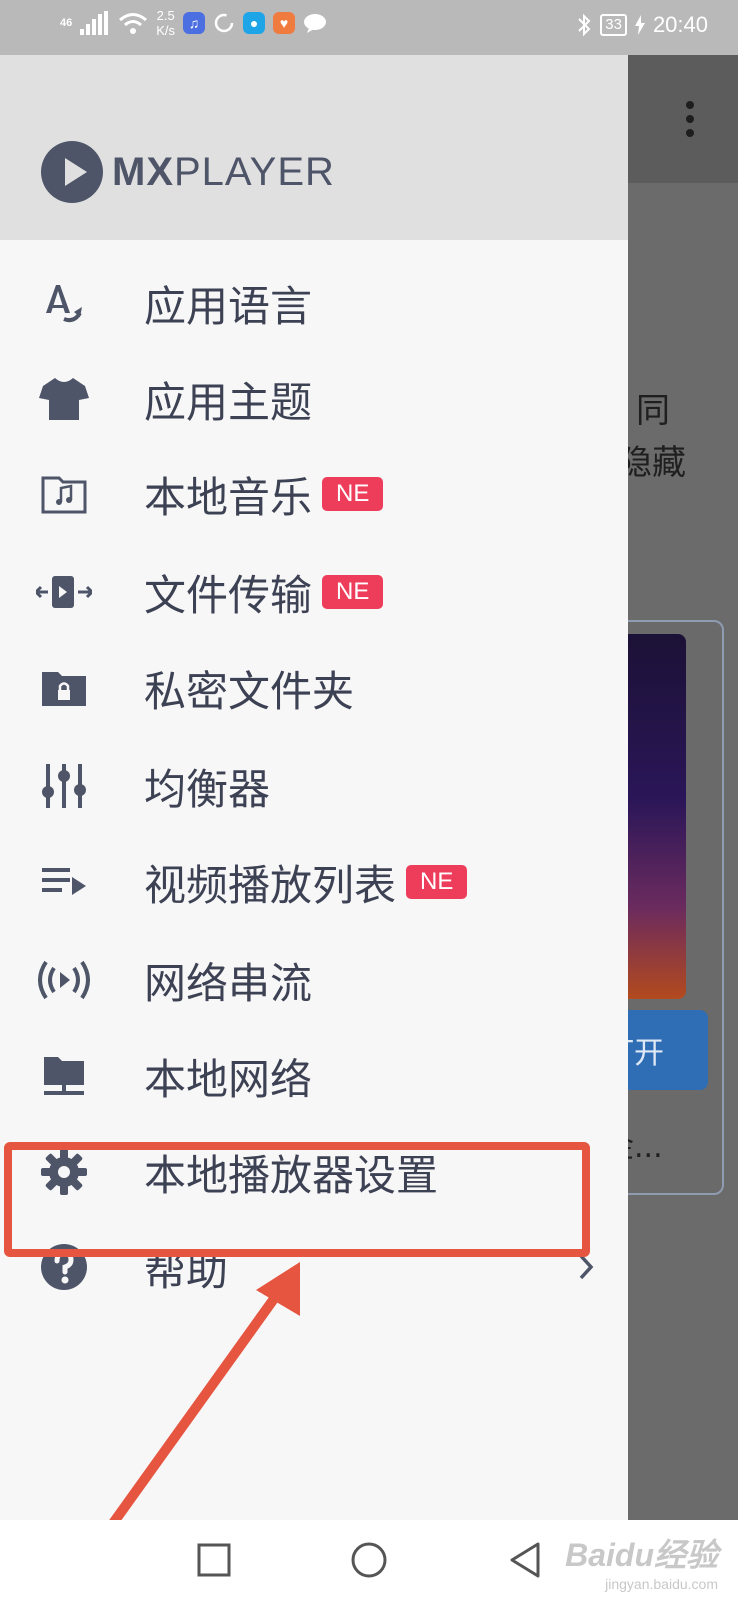  Describe the element at coordinates (297, 1199) in the screenshot. I see `annotation-highlight-box` at that location.